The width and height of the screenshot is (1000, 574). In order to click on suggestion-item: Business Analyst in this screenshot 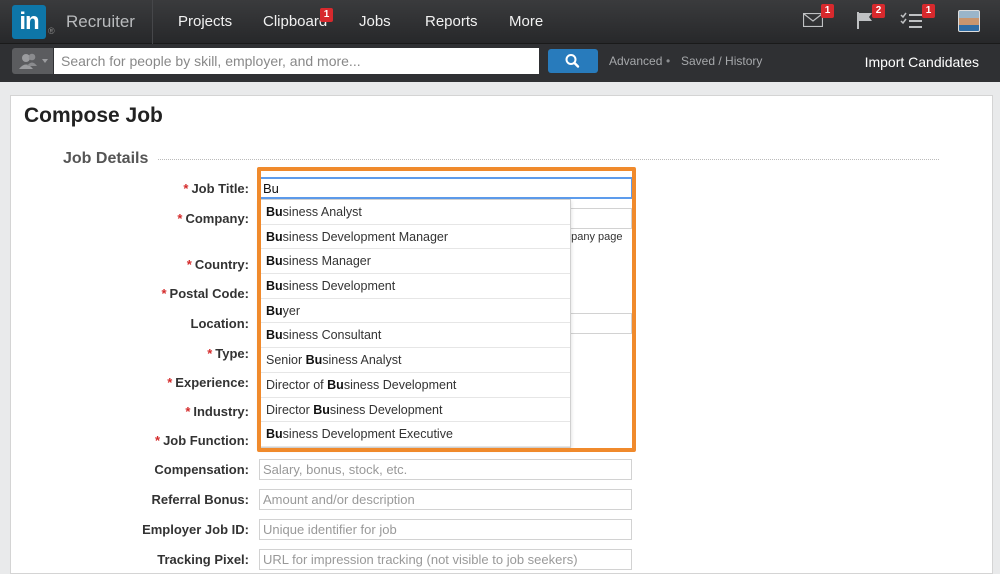, I will do `click(415, 212)`.